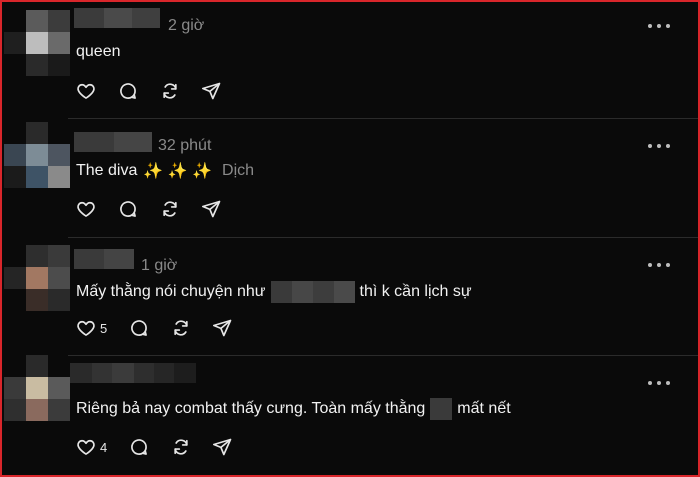  I want to click on sparkles-emoji: ✨ ✨ ✨, so click(178, 171).